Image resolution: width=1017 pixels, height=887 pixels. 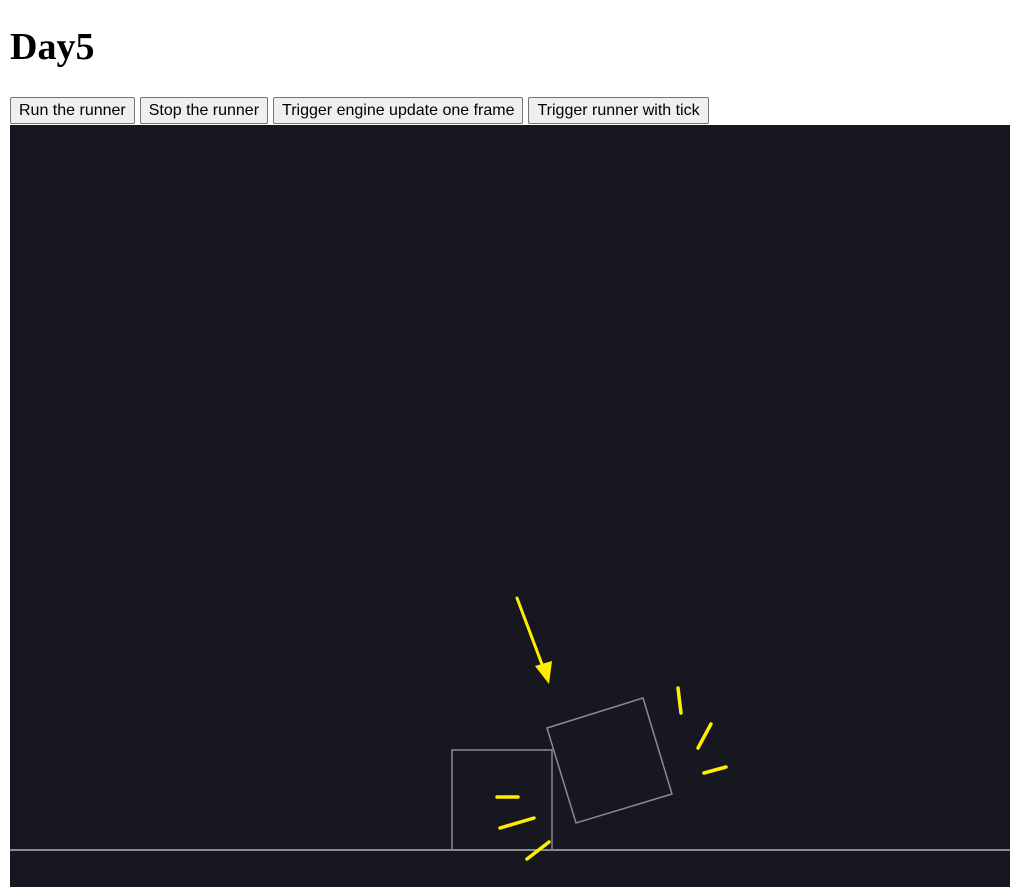 What do you see at coordinates (52, 47) in the screenshot?
I see `page-title: Day5` at bounding box center [52, 47].